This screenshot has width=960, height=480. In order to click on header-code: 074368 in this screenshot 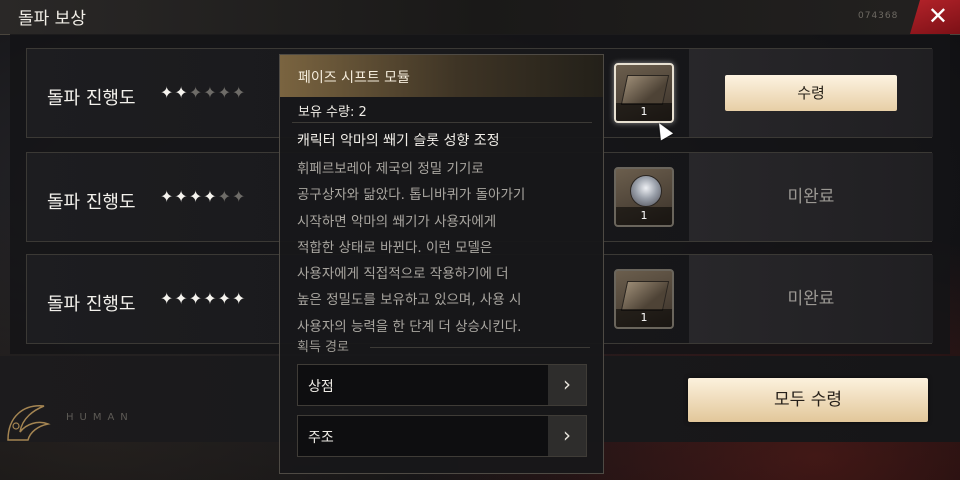, I will do `click(878, 16)`.